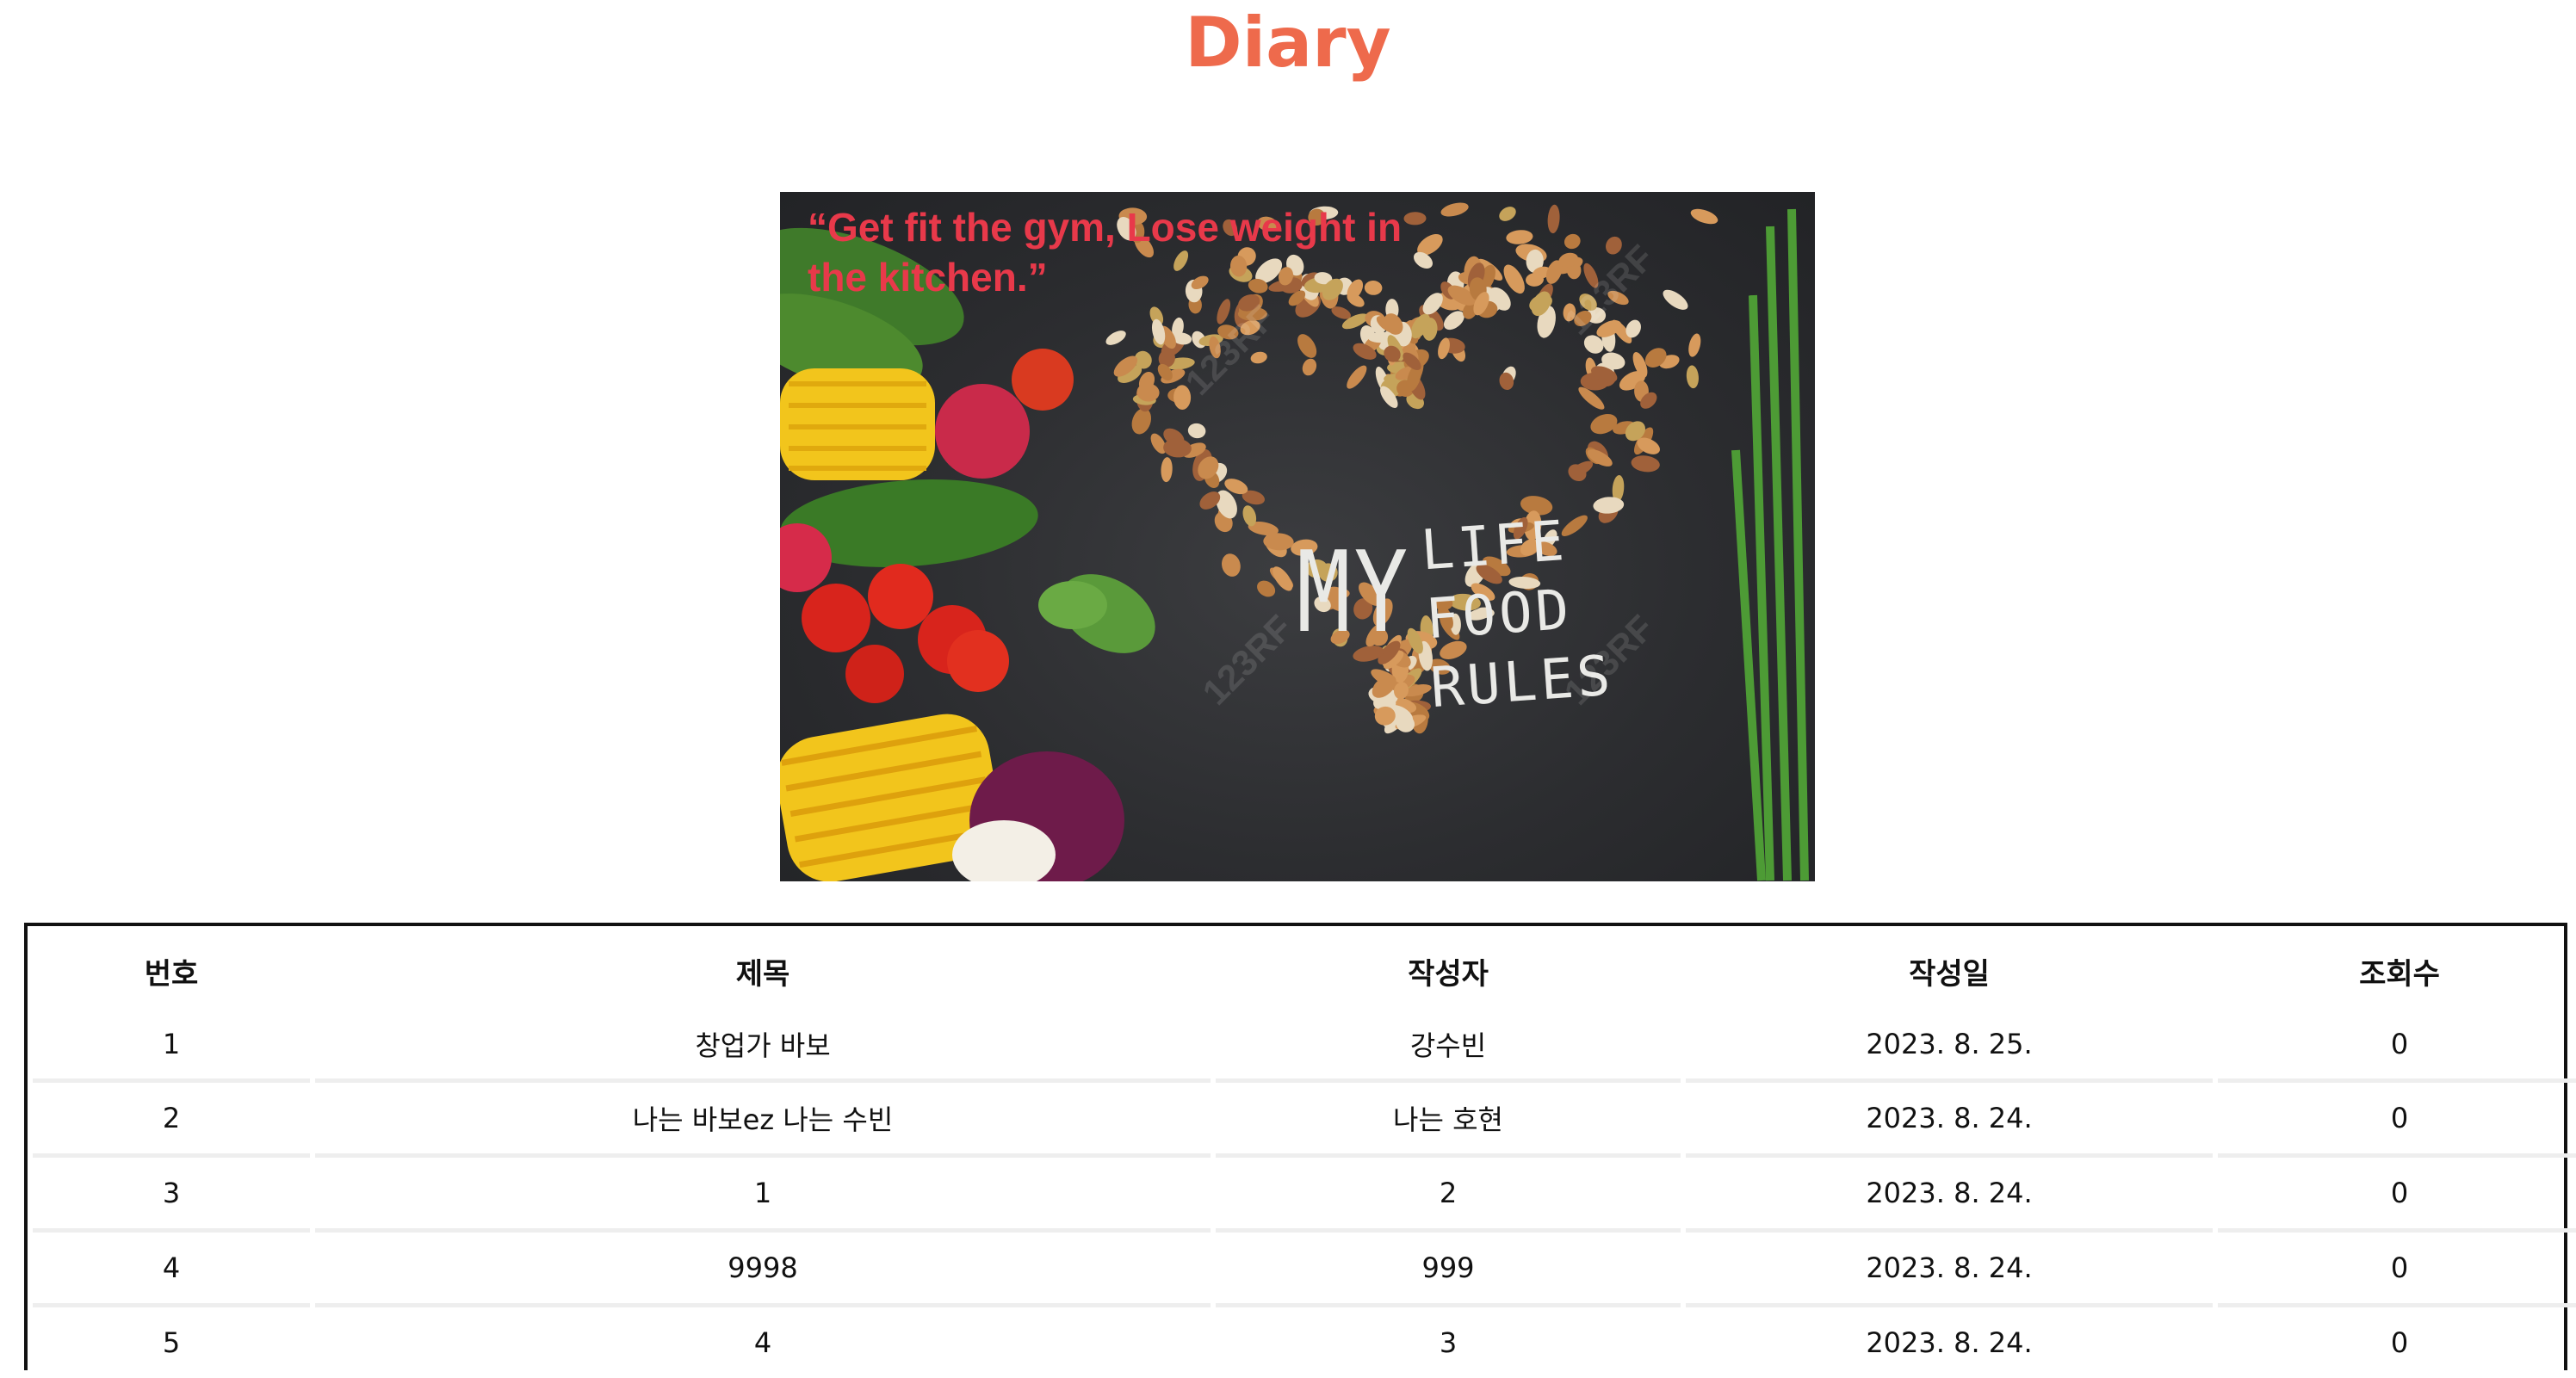  What do you see at coordinates (763, 1191) in the screenshot?
I see `cell-title: 1` at bounding box center [763, 1191].